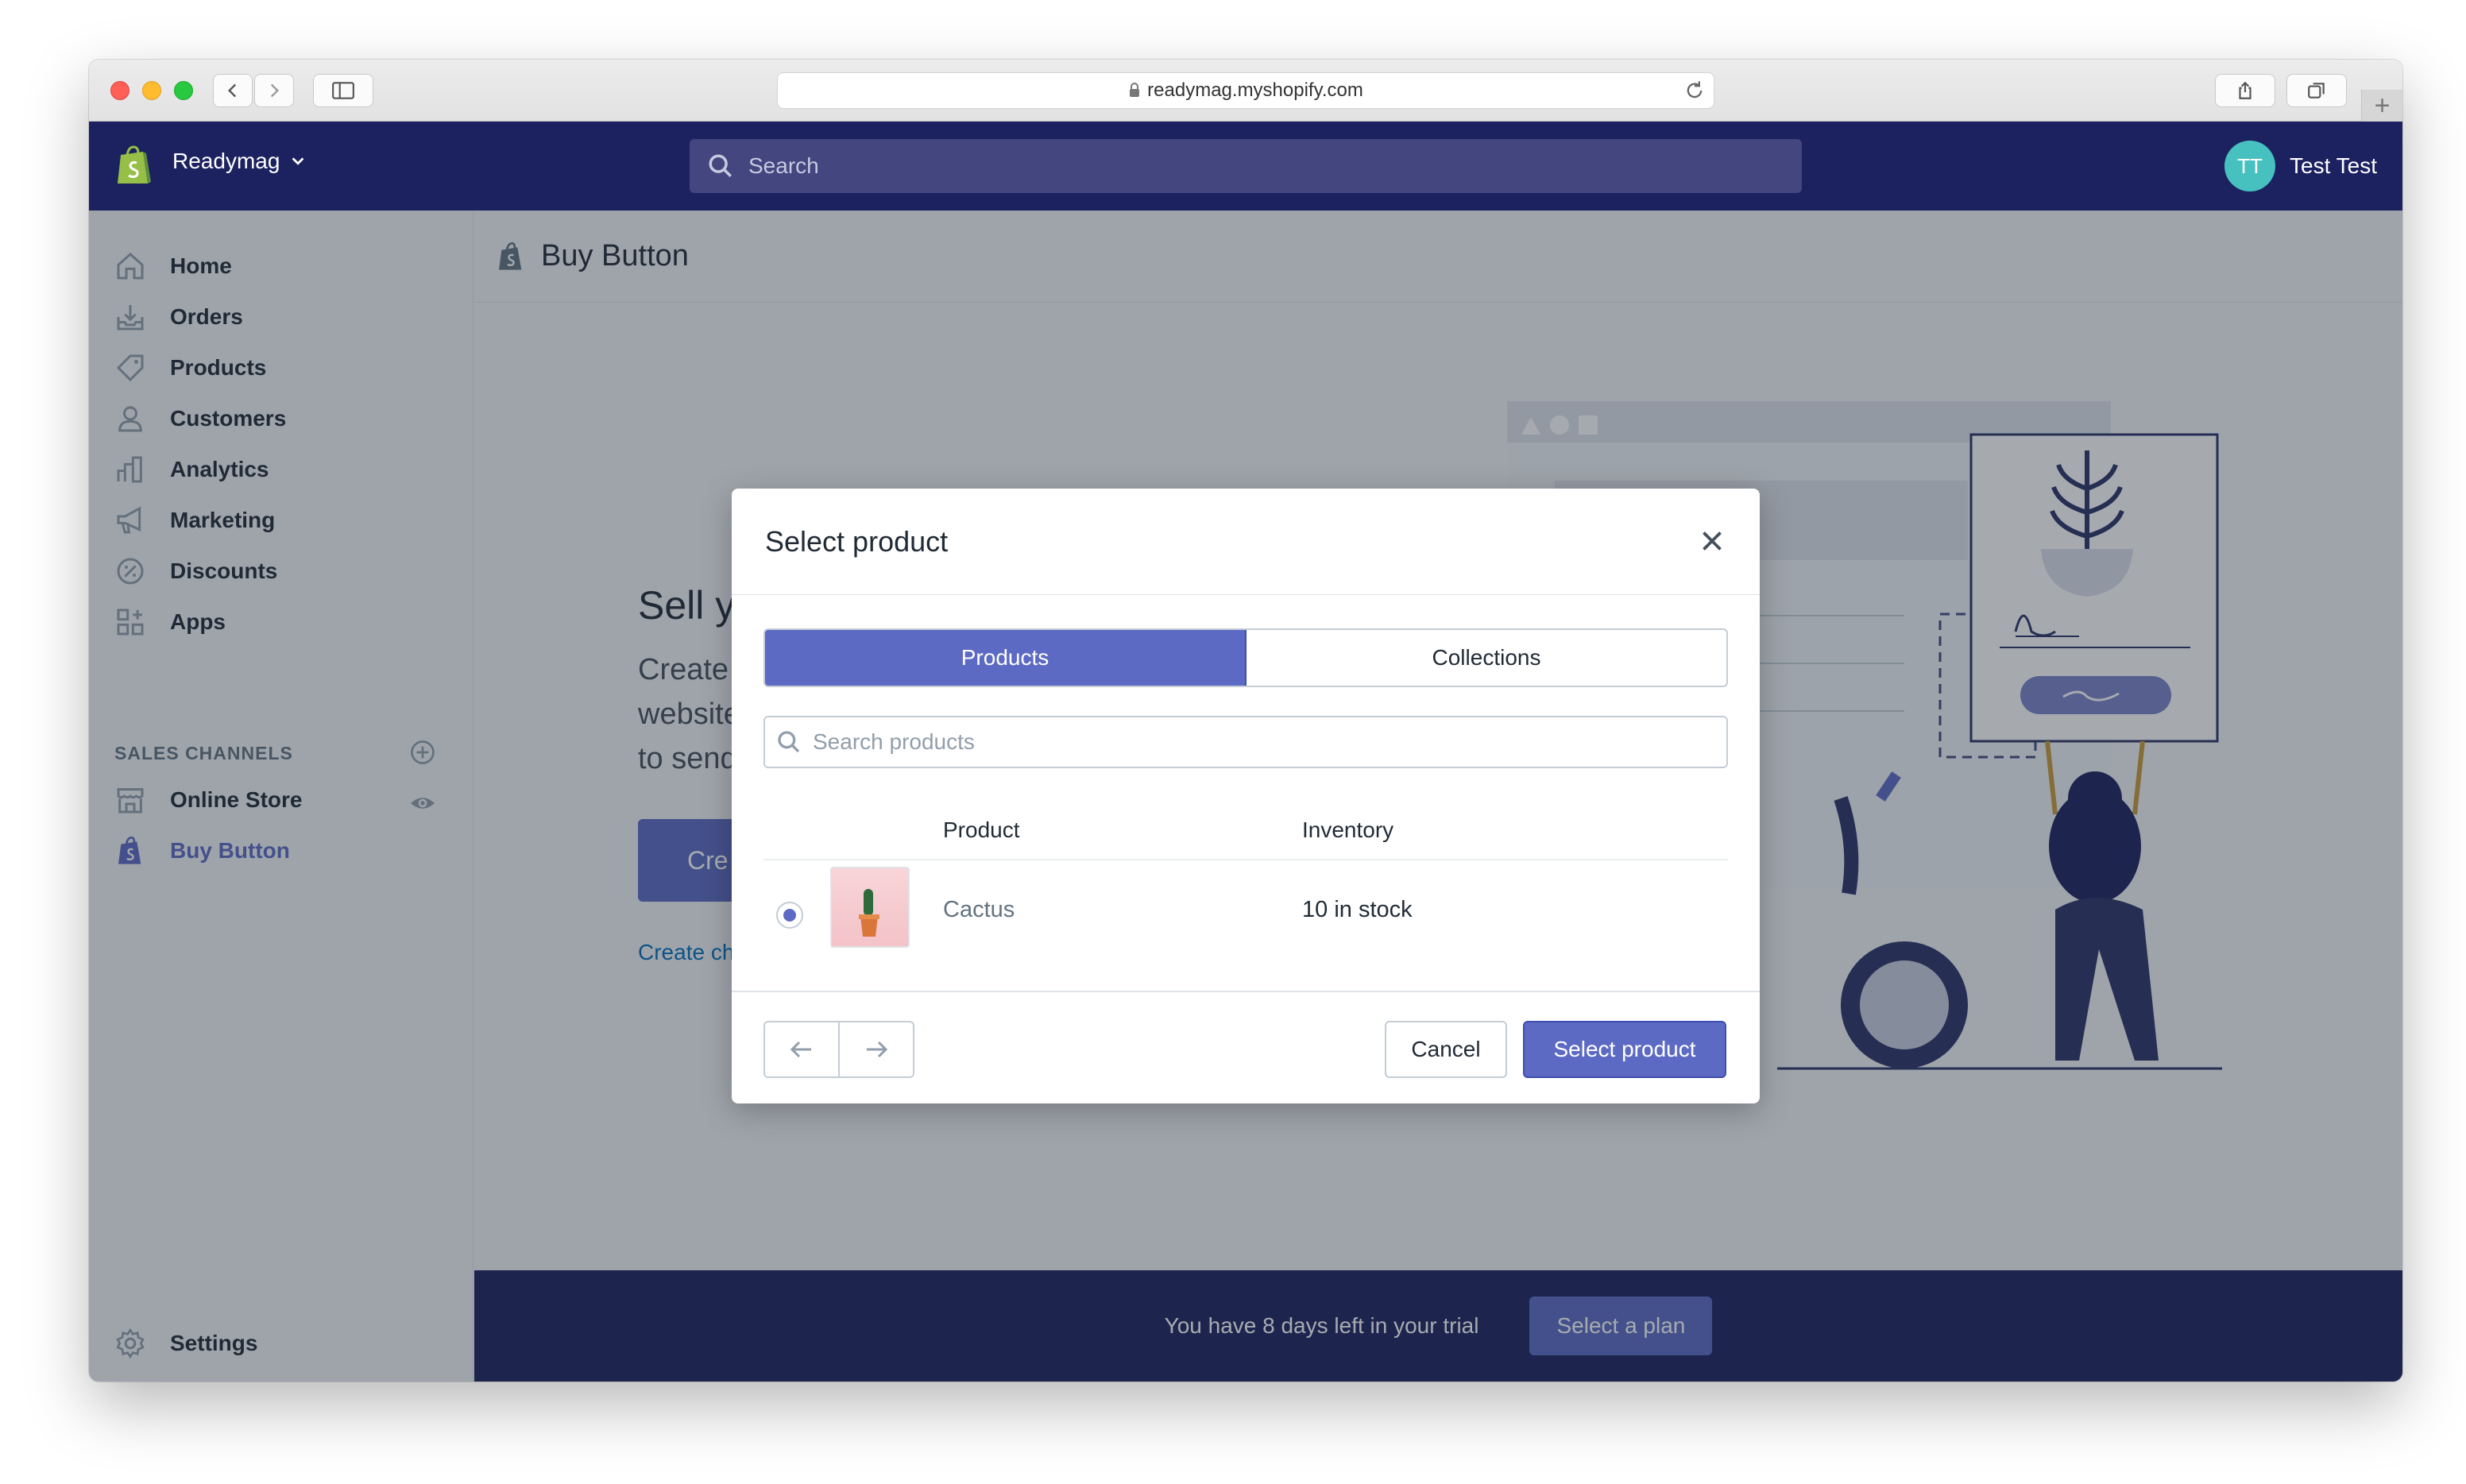 This screenshot has width=2466, height=1484. I want to click on chevron-left-icon, so click(232, 90).